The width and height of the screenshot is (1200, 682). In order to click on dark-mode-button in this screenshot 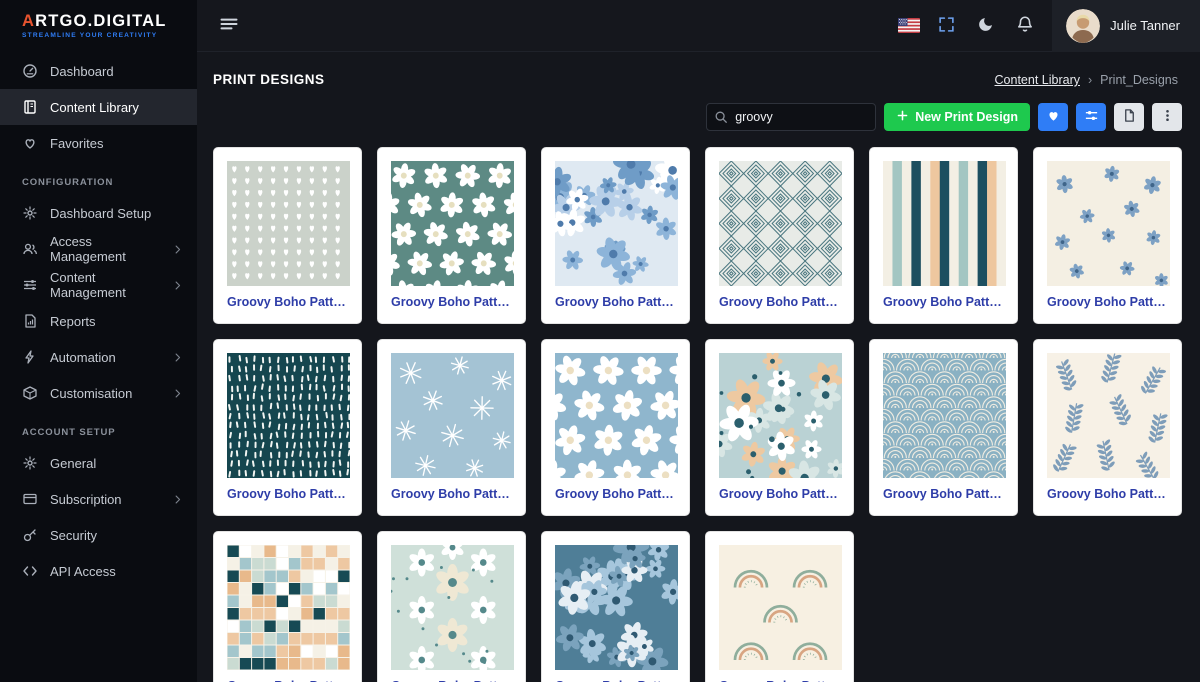, I will do `click(985, 26)`.